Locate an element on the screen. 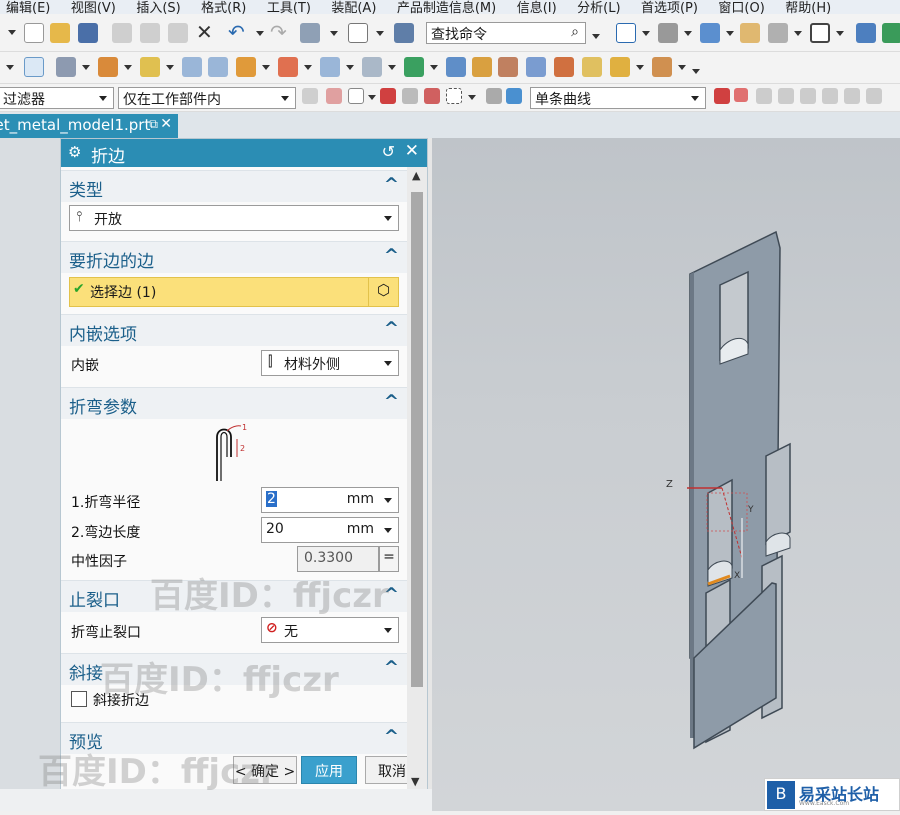 This screenshot has width=900, height=815. curve-end-icon is located at coordinates (874, 96).